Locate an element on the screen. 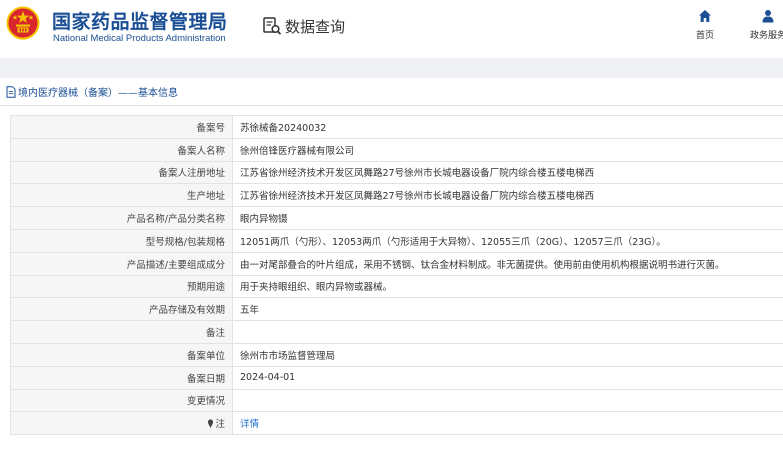 The width and height of the screenshot is (783, 459). table-row: 变更情况 is located at coordinates (396, 400).